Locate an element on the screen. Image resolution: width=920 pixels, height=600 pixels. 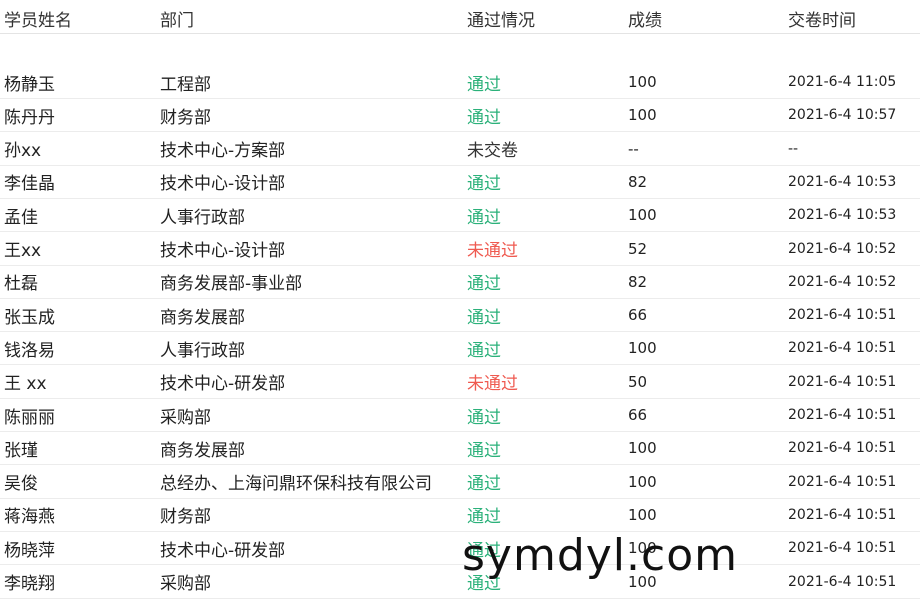
cell-student-name: 李佳晶 is located at coordinates (29, 184).